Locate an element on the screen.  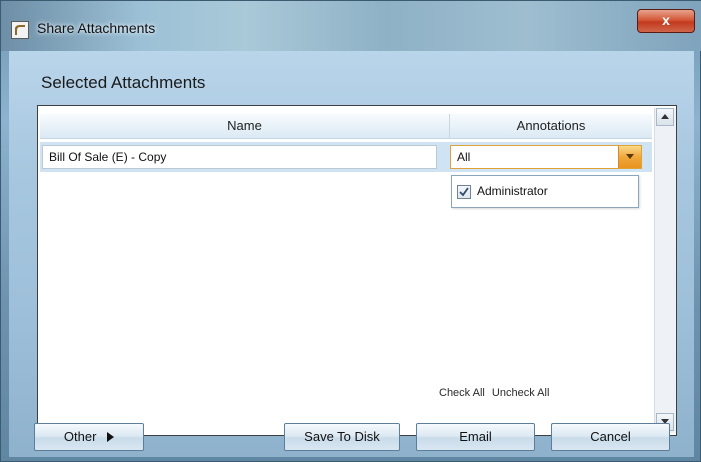
email-button: Email is located at coordinates (475, 437).